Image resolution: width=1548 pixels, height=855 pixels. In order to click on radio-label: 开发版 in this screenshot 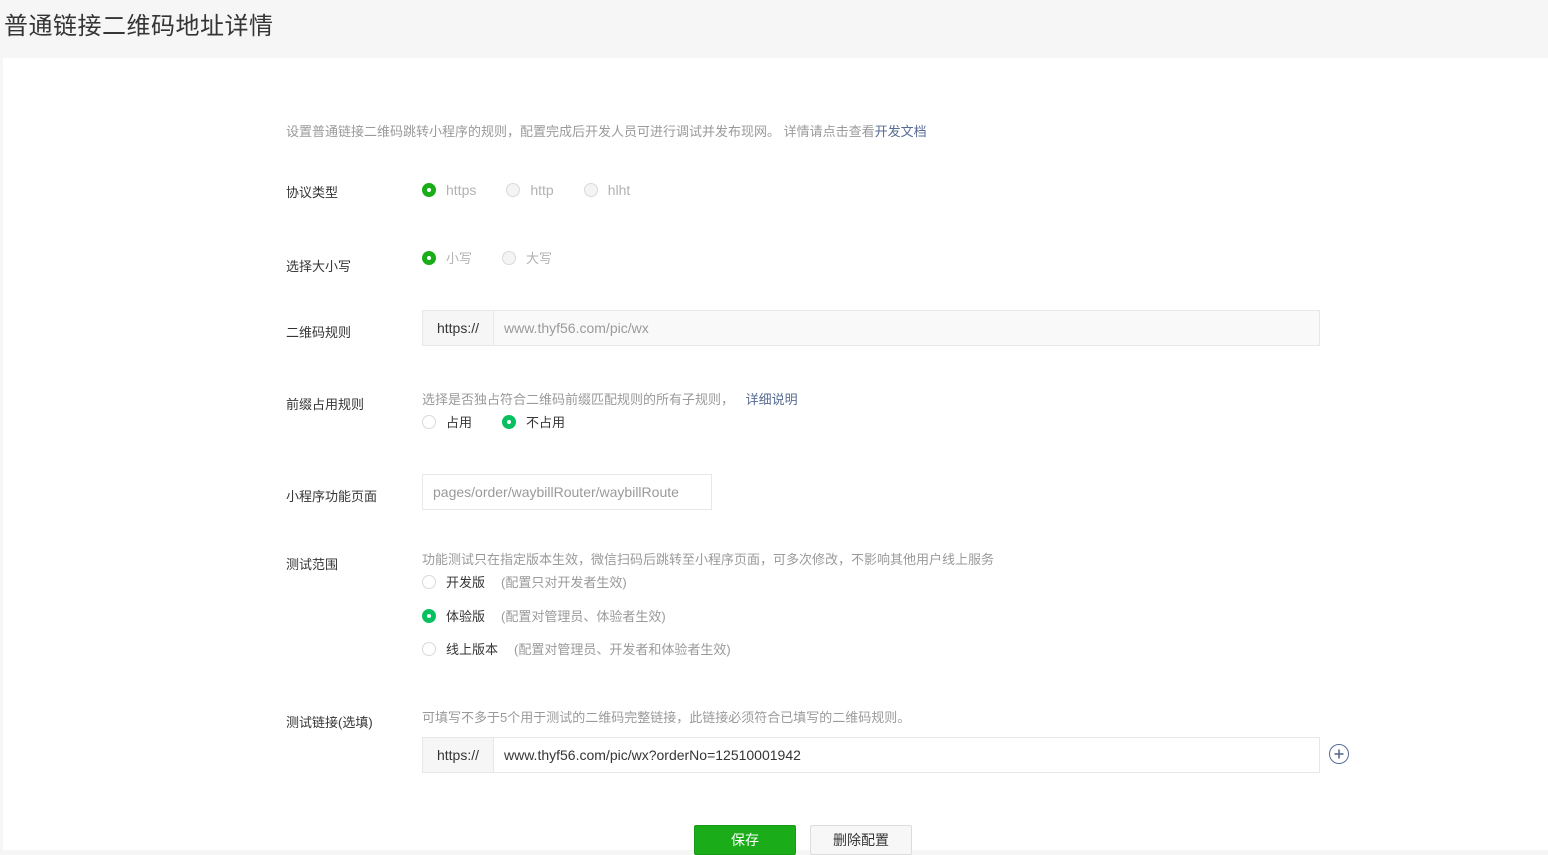, I will do `click(466, 582)`.